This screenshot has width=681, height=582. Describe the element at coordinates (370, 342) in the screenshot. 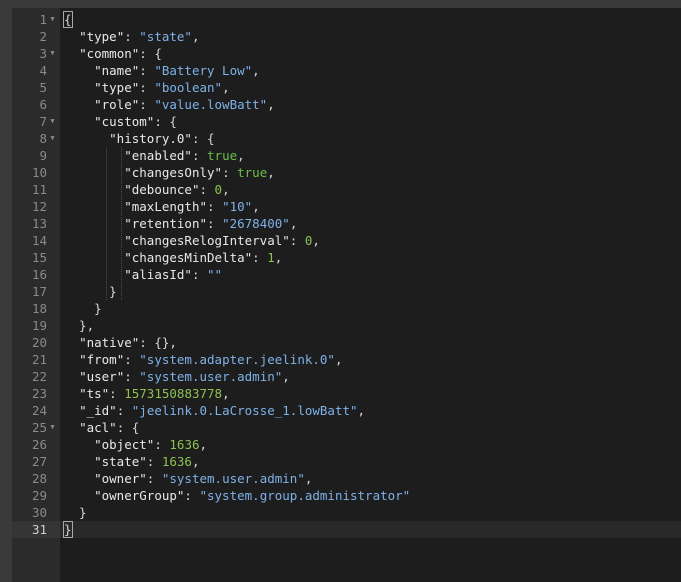

I see `code-line: "native": {},` at that location.